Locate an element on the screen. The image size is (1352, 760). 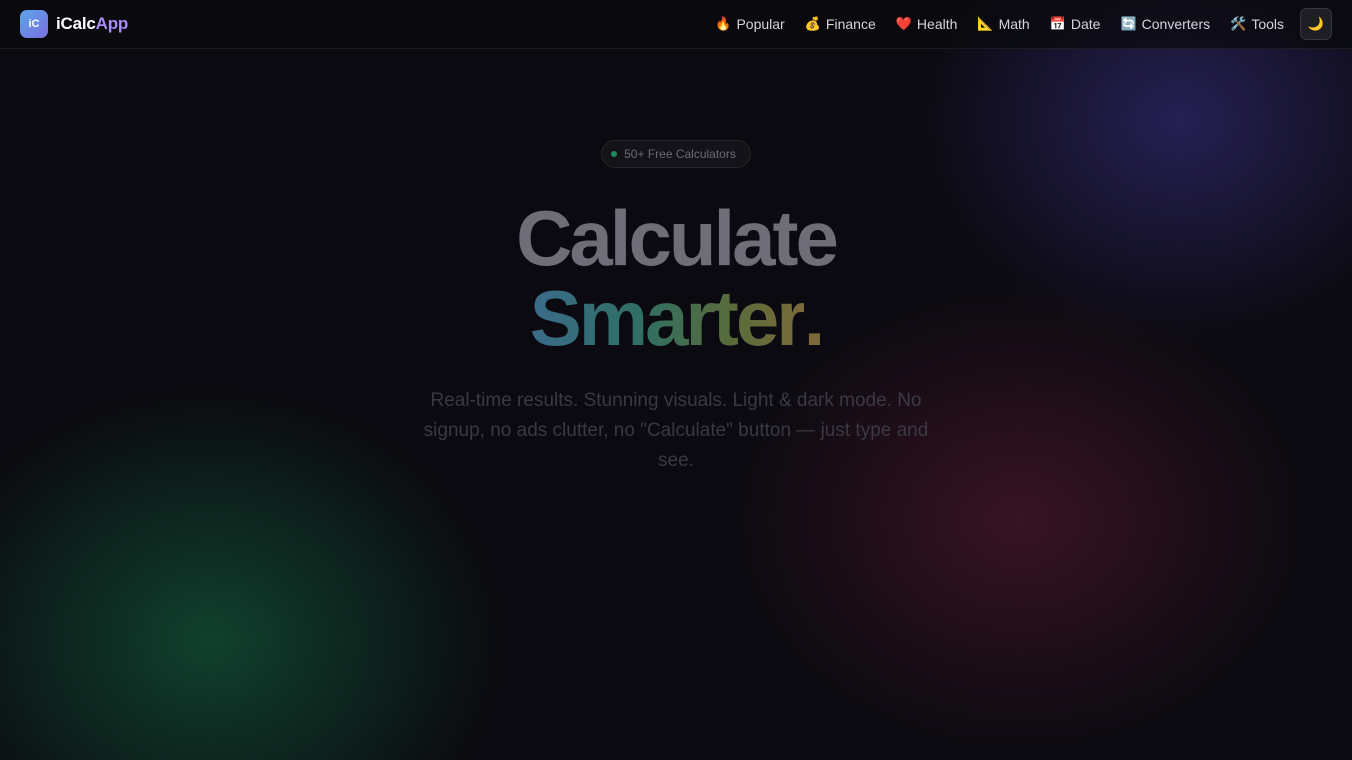
nav-item-health: ❤️ Health is located at coordinates (927, 24).